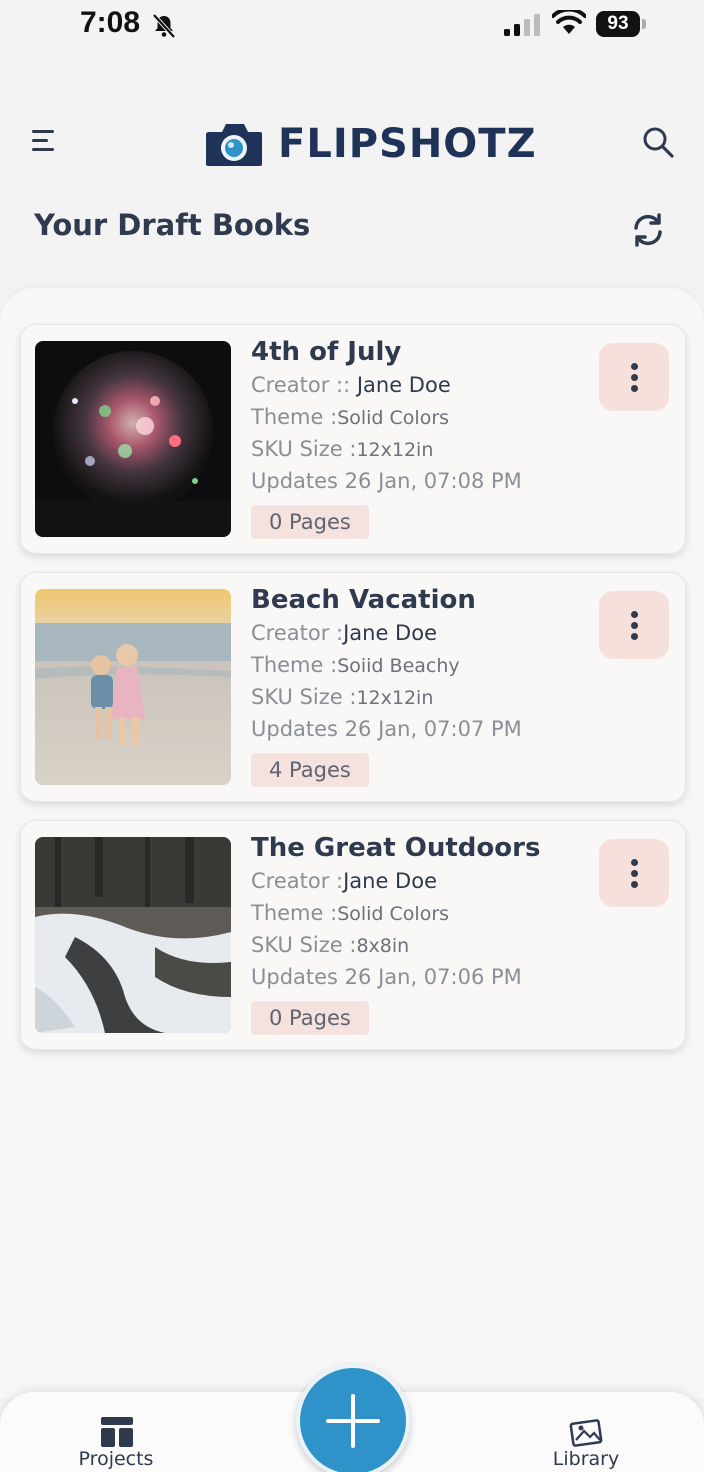 The height and width of the screenshot is (1472, 704). What do you see at coordinates (398, 666) in the screenshot?
I see `theme-value: Soiid Beachy` at bounding box center [398, 666].